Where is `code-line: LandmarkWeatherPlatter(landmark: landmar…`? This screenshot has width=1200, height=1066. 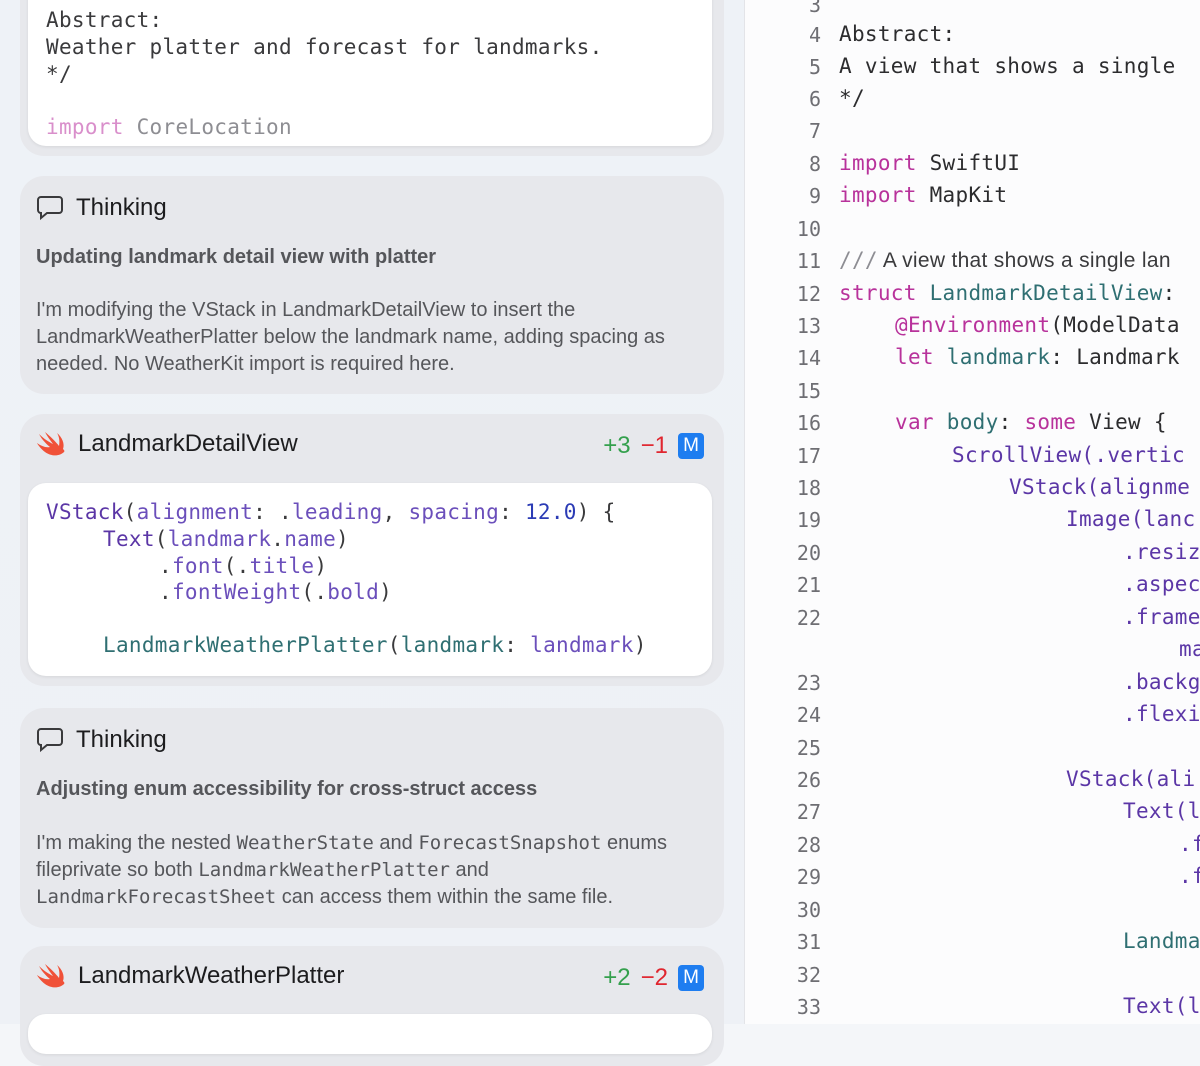 code-line: LandmarkWeatherPlatter(landmark: landmar… is located at coordinates (375, 645).